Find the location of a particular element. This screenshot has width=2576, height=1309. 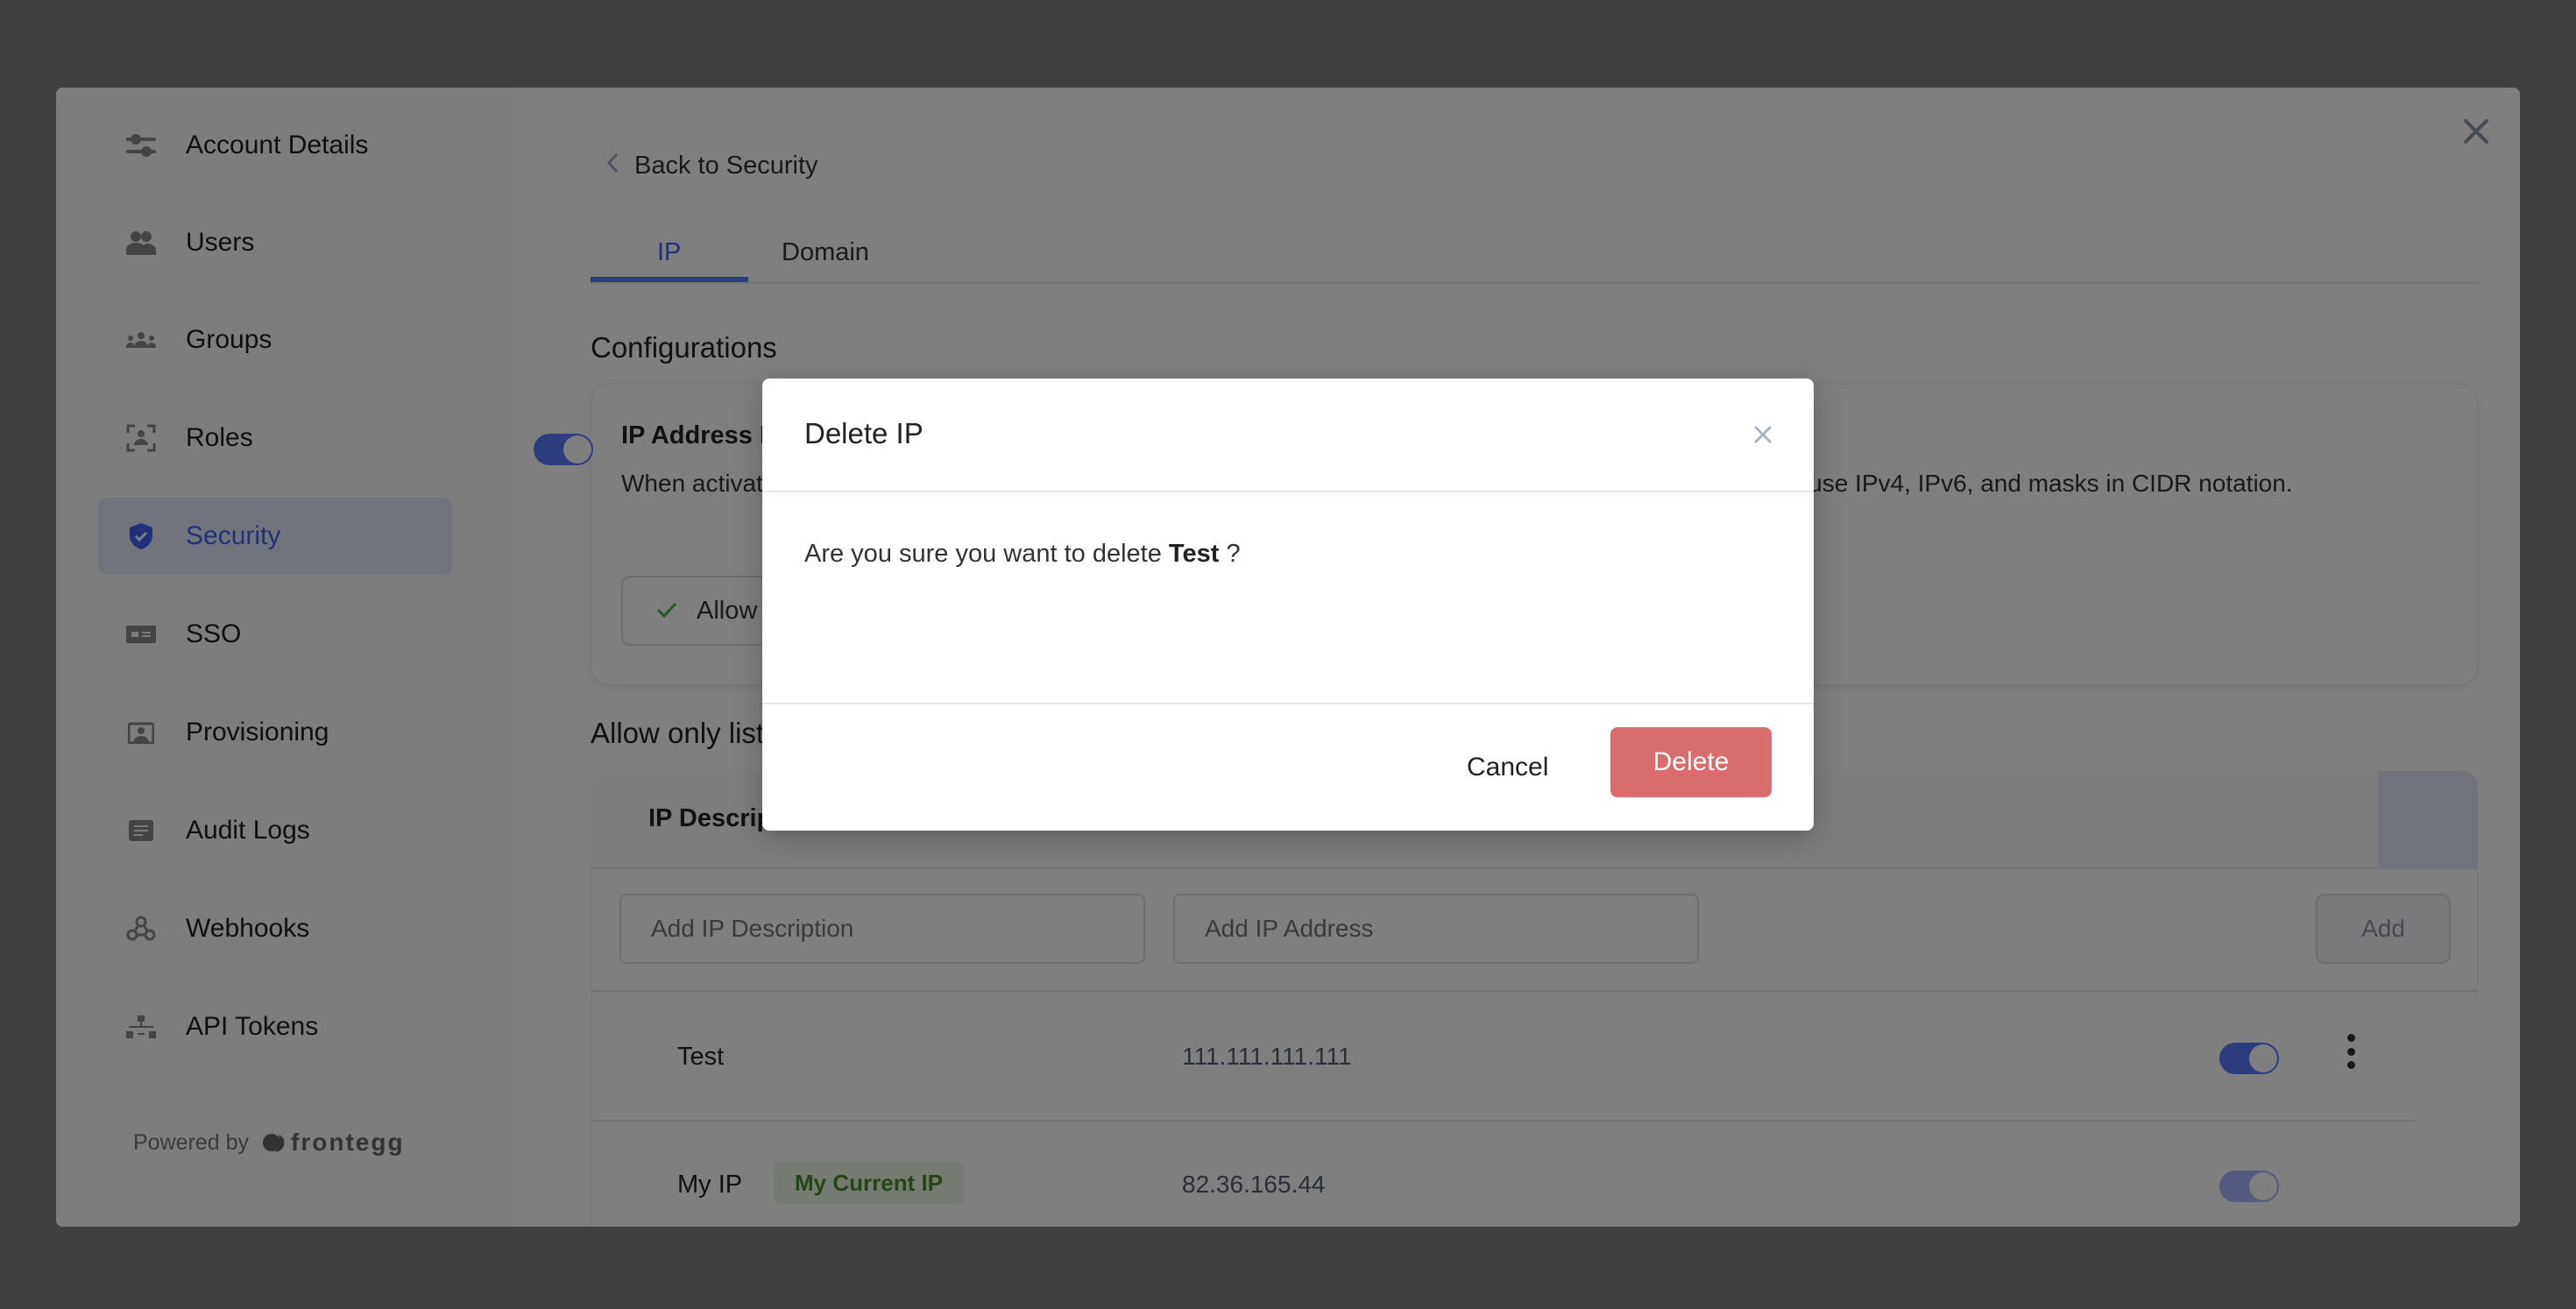

modal-close-button is located at coordinates (1763, 434).